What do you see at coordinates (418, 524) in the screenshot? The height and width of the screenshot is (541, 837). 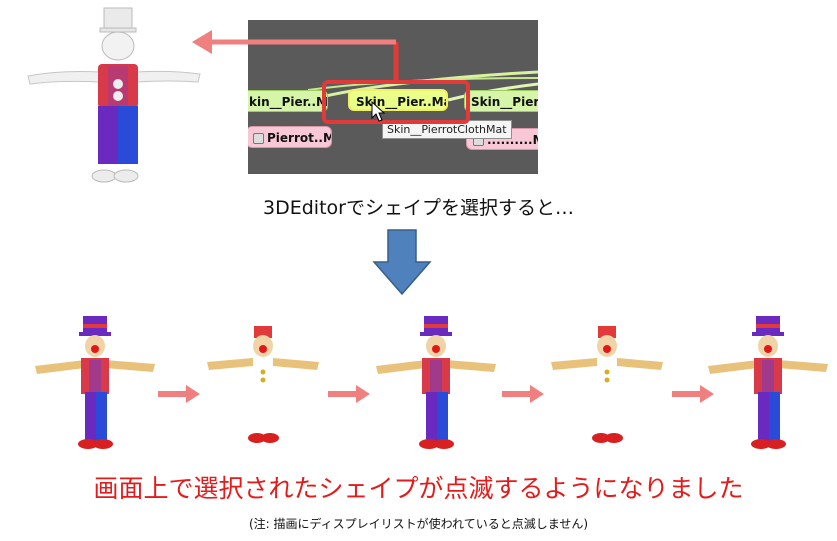 I see `caption-note: (注: 描画にディスプレイリストが使われていると点滅しません)` at bounding box center [418, 524].